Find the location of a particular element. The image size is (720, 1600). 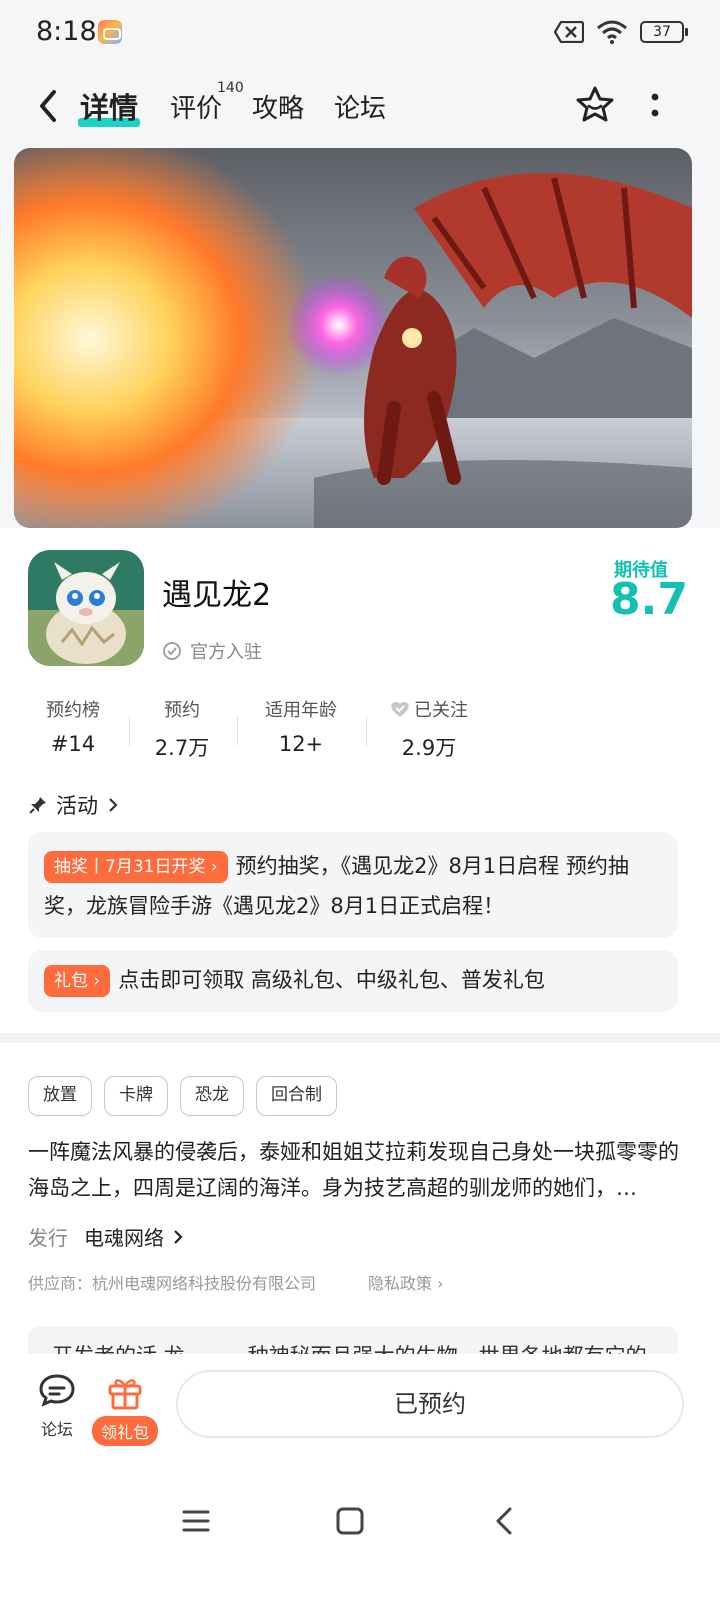

app-icon is located at coordinates (86, 608).